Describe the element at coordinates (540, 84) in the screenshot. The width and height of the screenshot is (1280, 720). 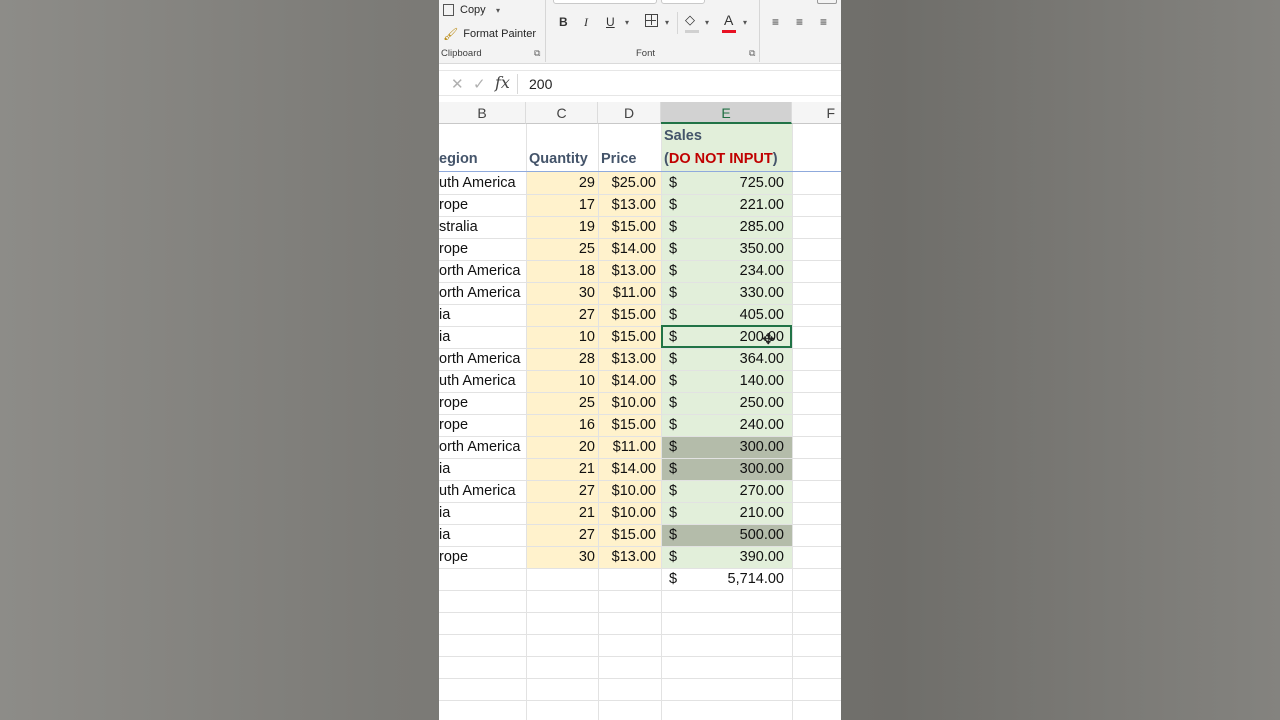
I see `formula-input: 200` at that location.